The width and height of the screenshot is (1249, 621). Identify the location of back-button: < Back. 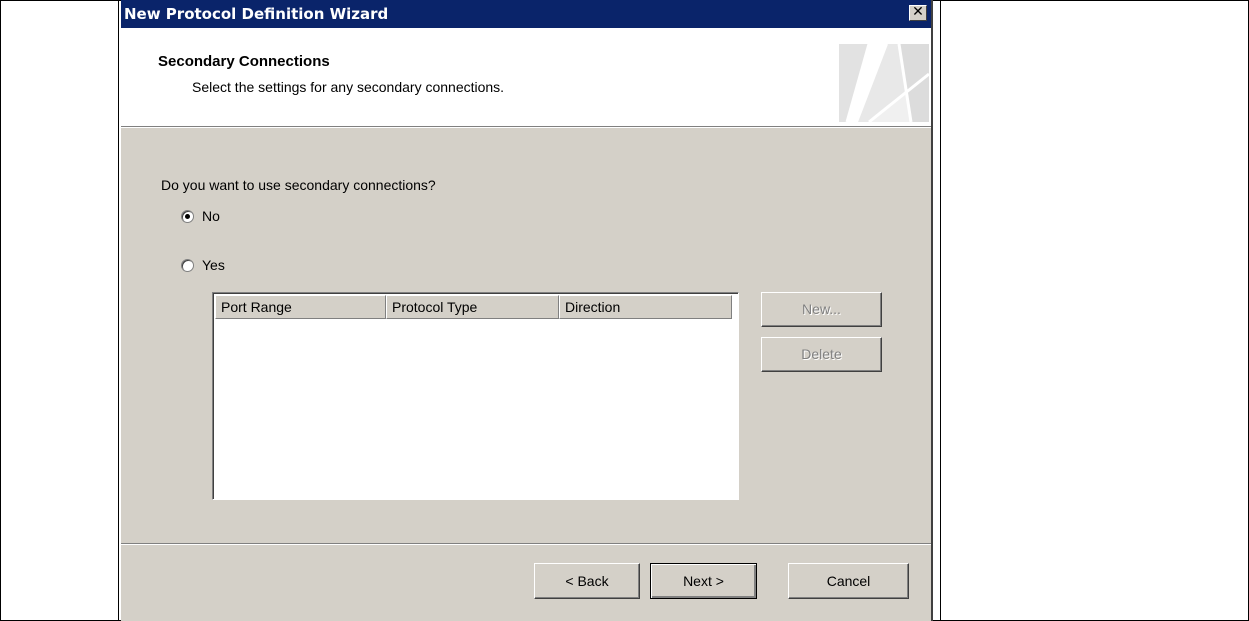
(587, 581).